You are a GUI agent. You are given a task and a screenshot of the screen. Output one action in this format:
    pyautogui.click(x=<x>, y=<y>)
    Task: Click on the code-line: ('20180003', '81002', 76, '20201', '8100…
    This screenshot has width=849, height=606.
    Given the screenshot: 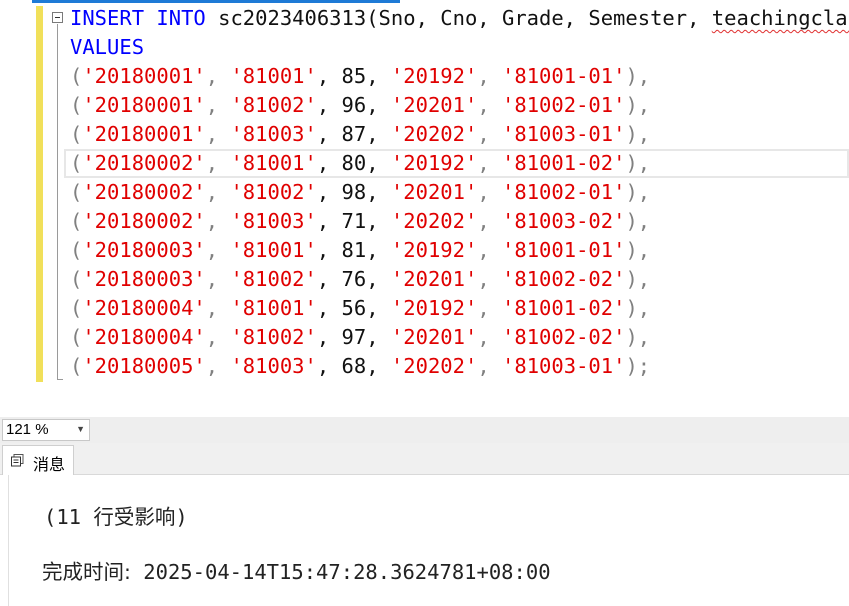 What is the action you would take?
    pyautogui.click(x=459, y=279)
    